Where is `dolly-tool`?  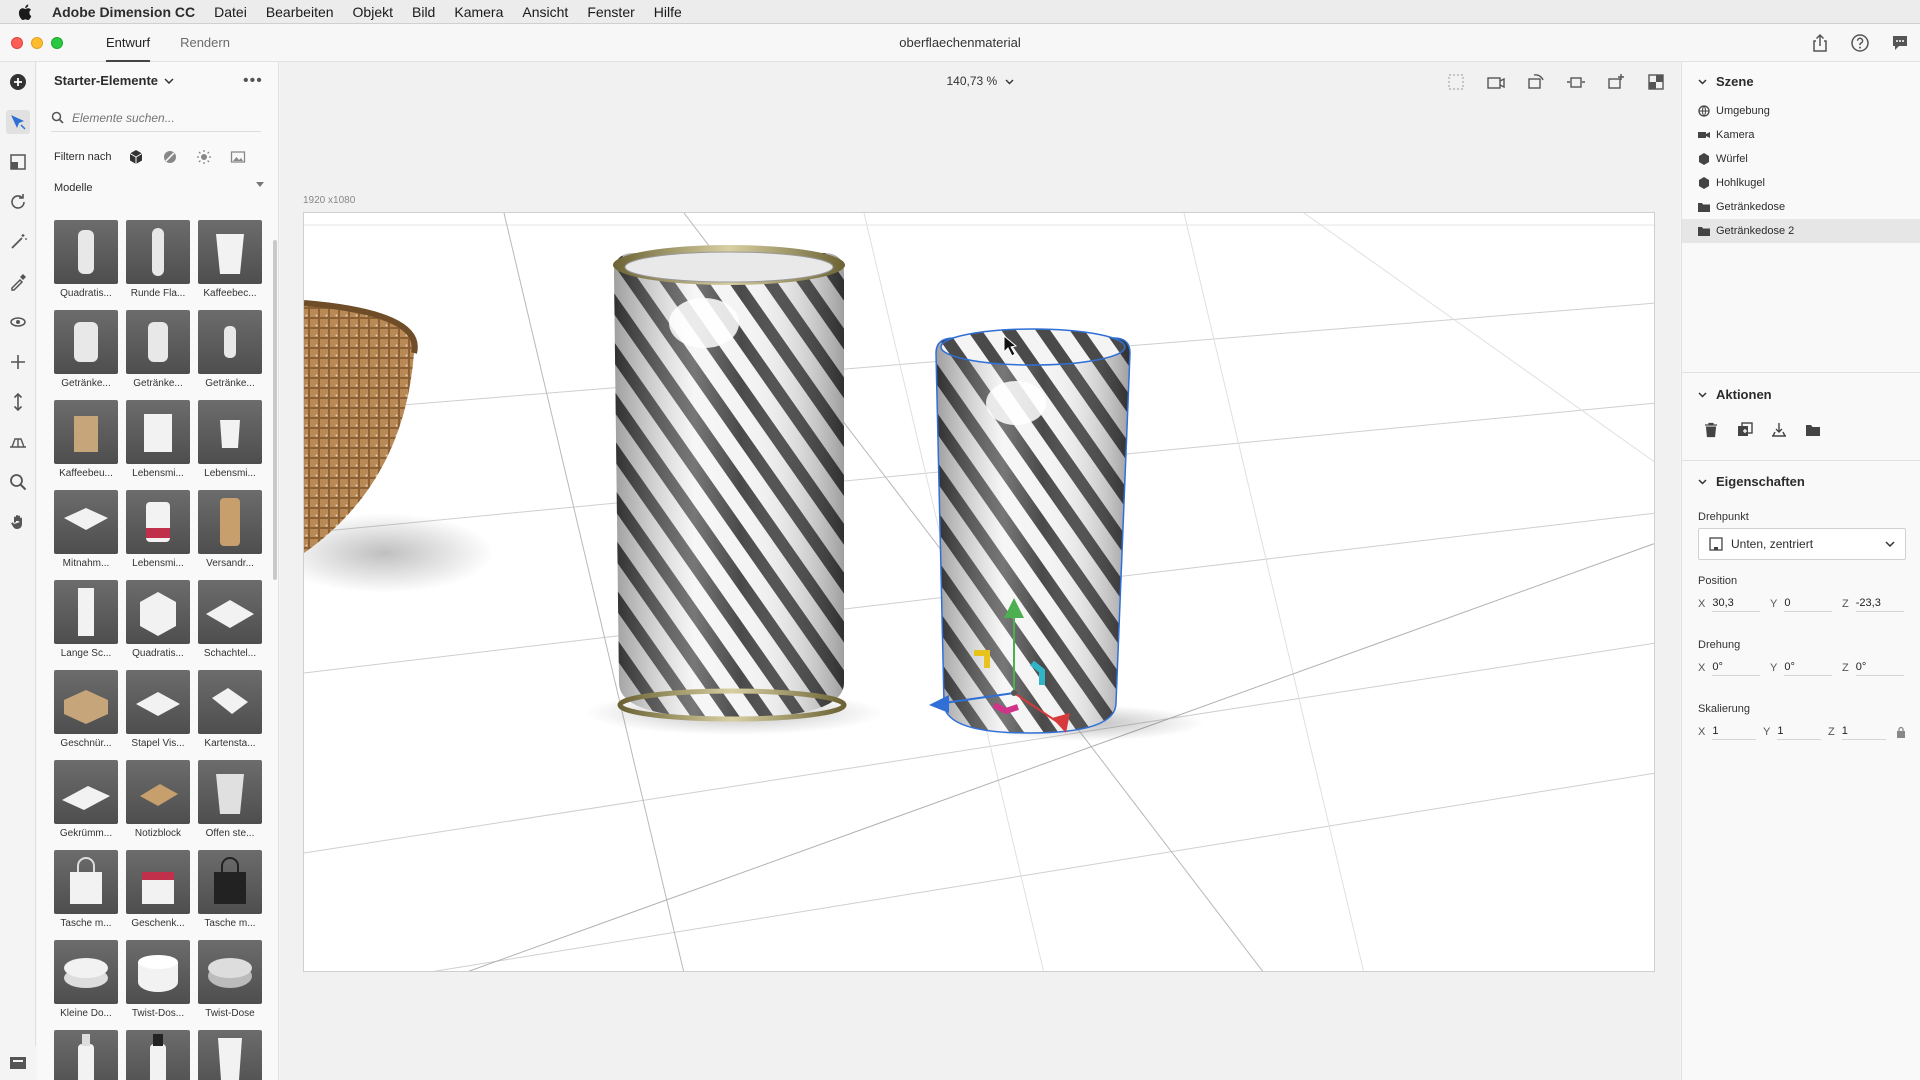 dolly-tool is located at coordinates (18, 402).